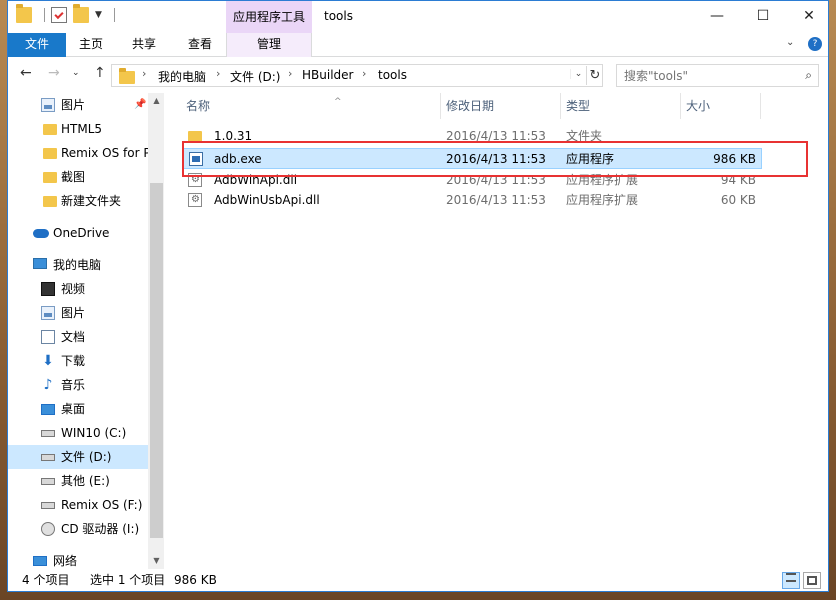 Image resolution: width=836 pixels, height=600 pixels. I want to click on properties-icon, so click(59, 15).